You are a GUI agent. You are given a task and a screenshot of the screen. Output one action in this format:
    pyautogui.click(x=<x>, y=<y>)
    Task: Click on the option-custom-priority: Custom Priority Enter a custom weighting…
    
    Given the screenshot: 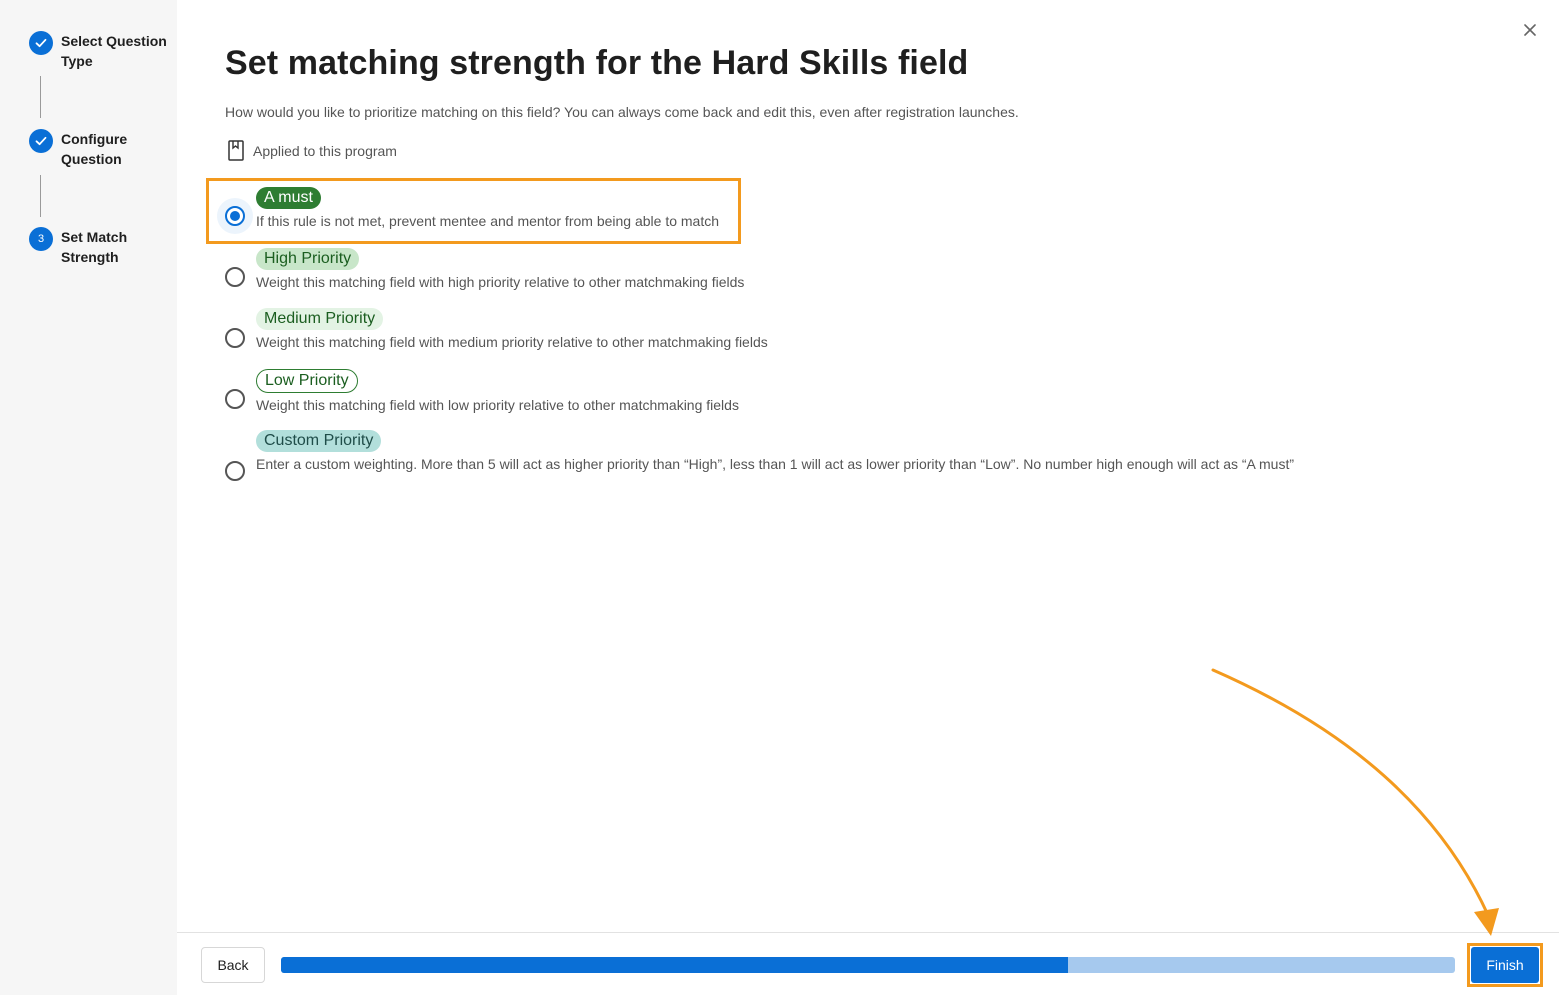 What is the action you would take?
    pyautogui.click(x=751, y=471)
    